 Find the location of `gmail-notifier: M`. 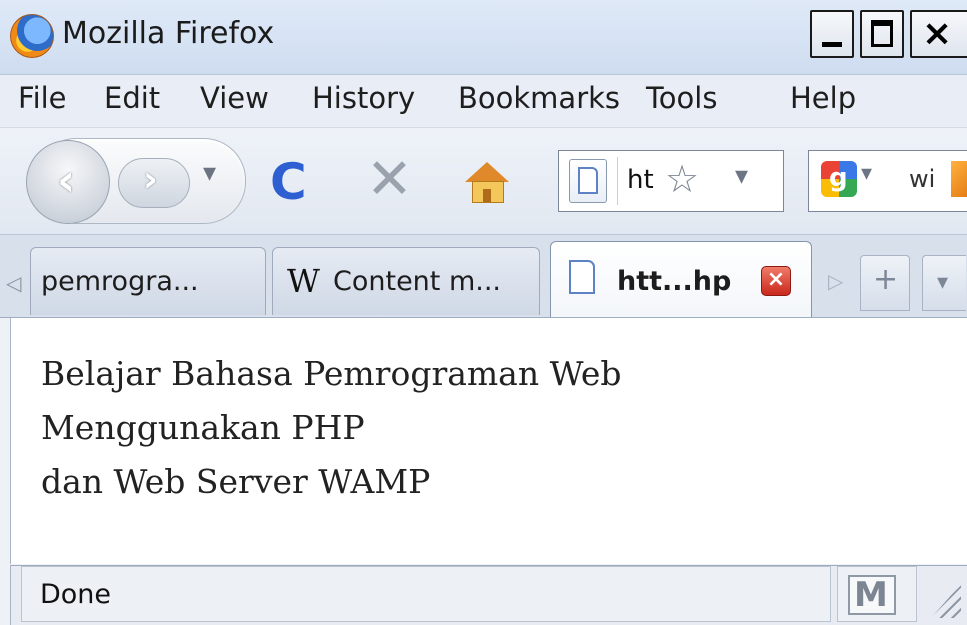

gmail-notifier: M is located at coordinates (877, 594).